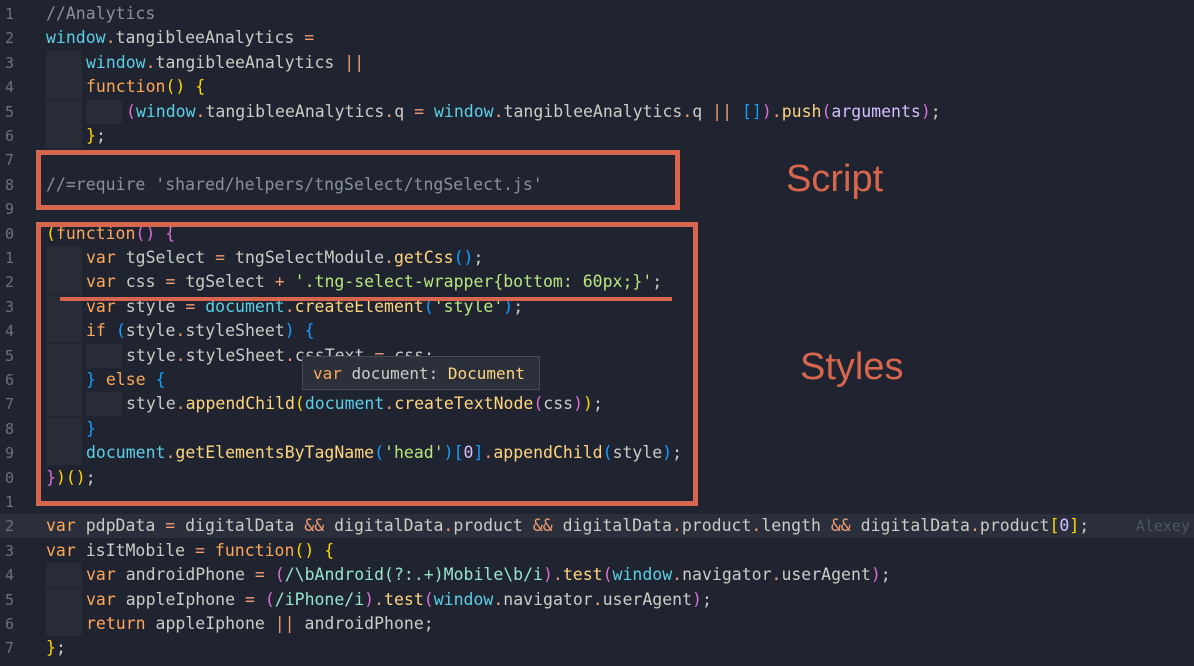 The height and width of the screenshot is (666, 1194). I want to click on code-token: q, so click(404, 111).